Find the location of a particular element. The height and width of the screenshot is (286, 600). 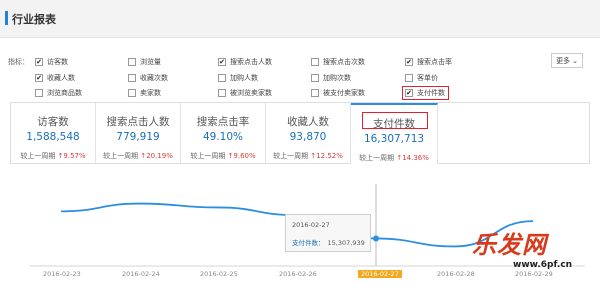

filter-option: ✔ 搜索点击率 is located at coordinates (428, 62).